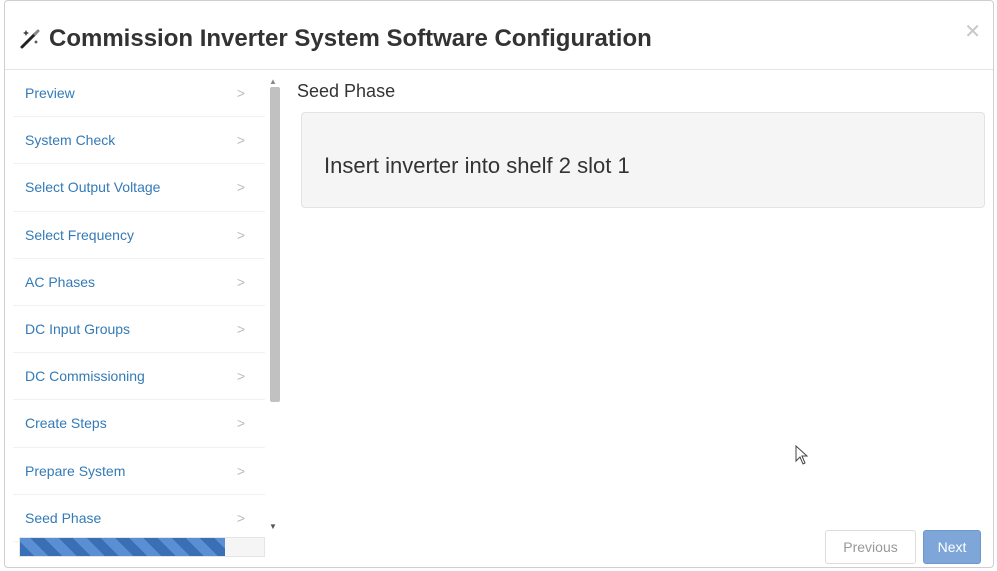 Image resolution: width=997 pixels, height=571 pixels. What do you see at coordinates (75, 470) in the screenshot?
I see `sidebar-item-label: Prepare System` at bounding box center [75, 470].